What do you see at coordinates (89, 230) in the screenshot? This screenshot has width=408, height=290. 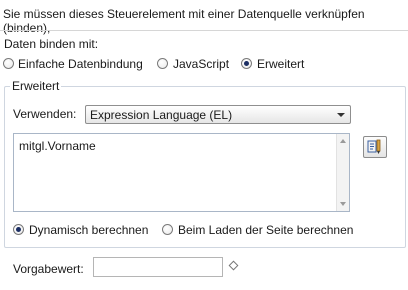 I see `compute-option-dynamic-label: Dynamisch berechnen` at bounding box center [89, 230].